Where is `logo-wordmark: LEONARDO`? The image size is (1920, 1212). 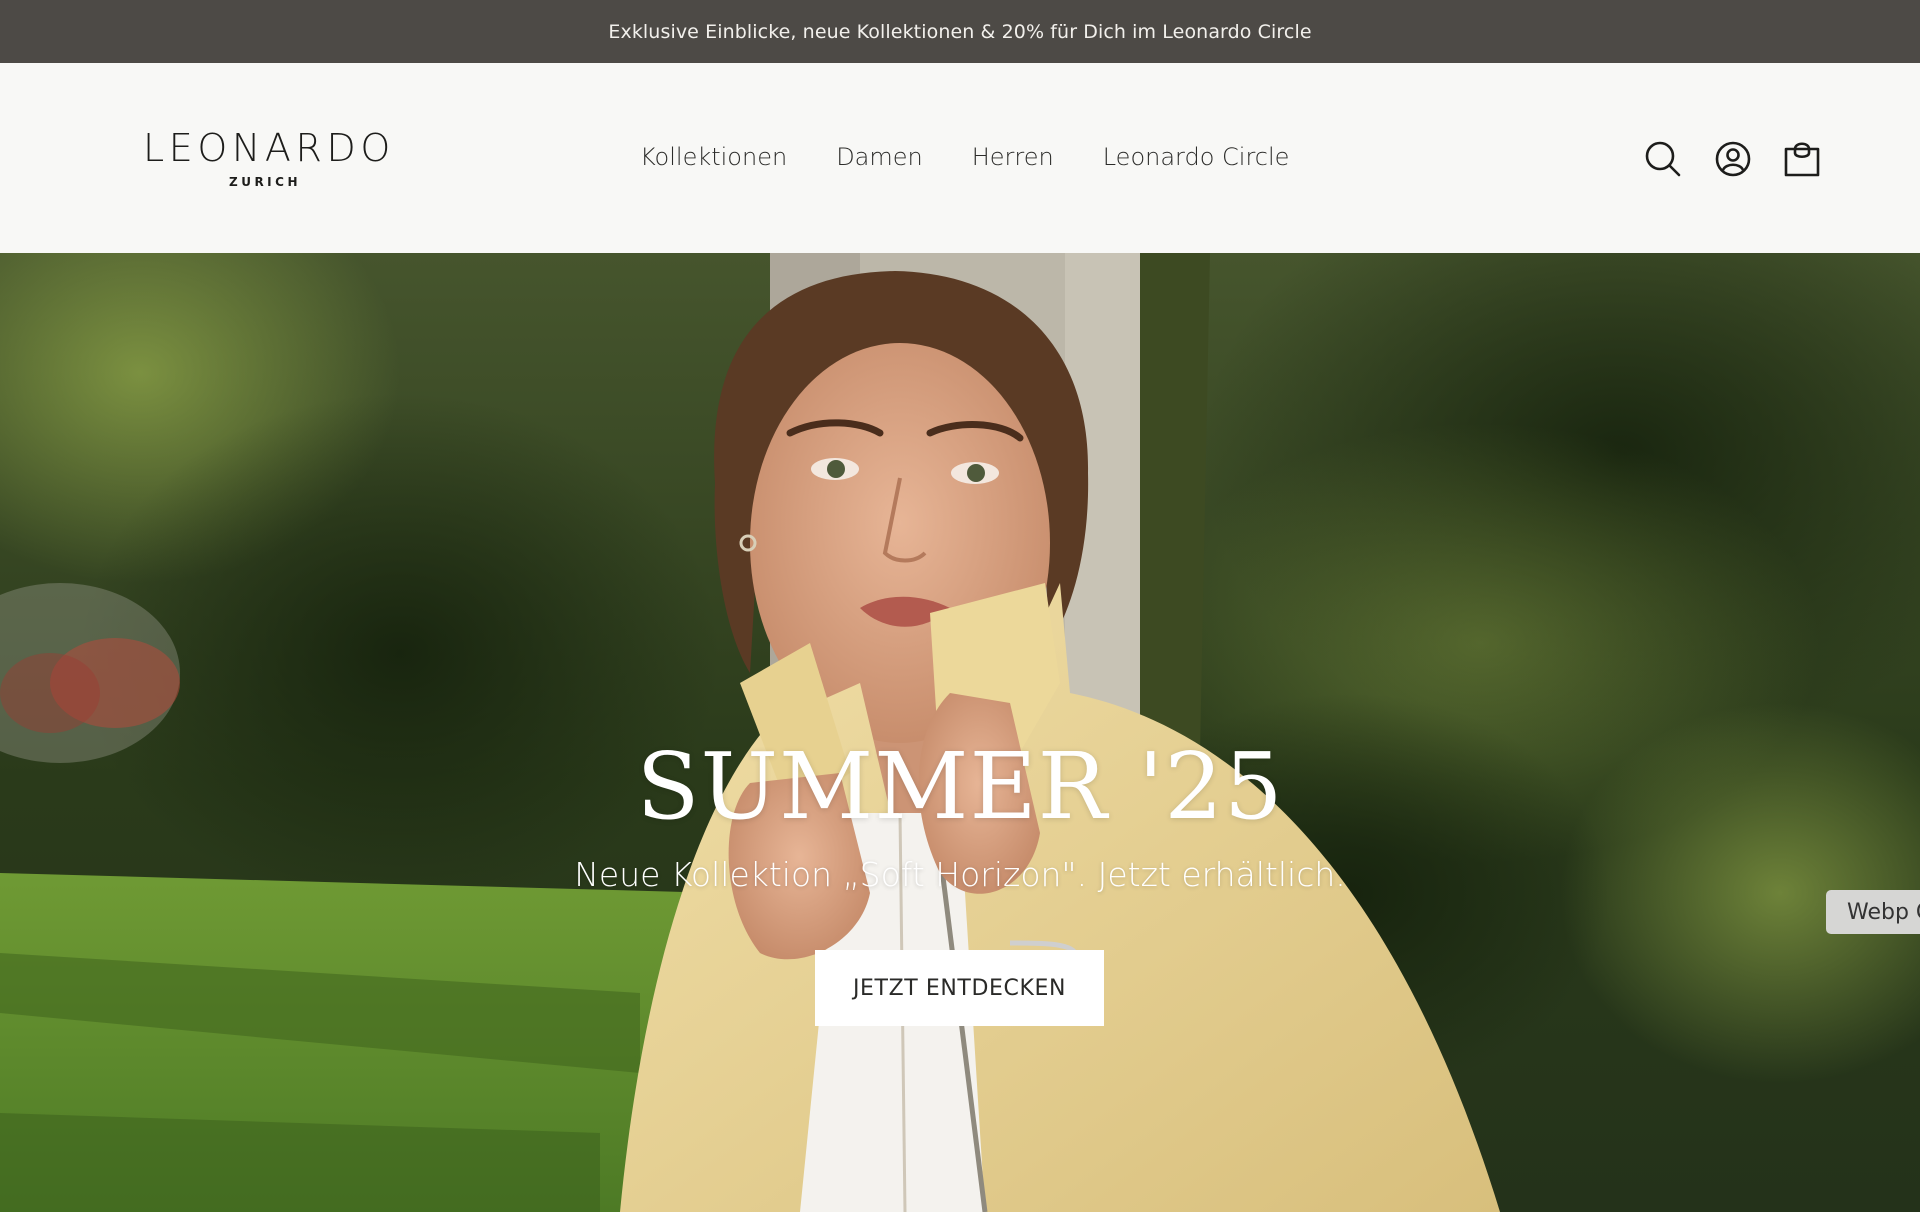
logo-wordmark: LEONARDO is located at coordinates (269, 148).